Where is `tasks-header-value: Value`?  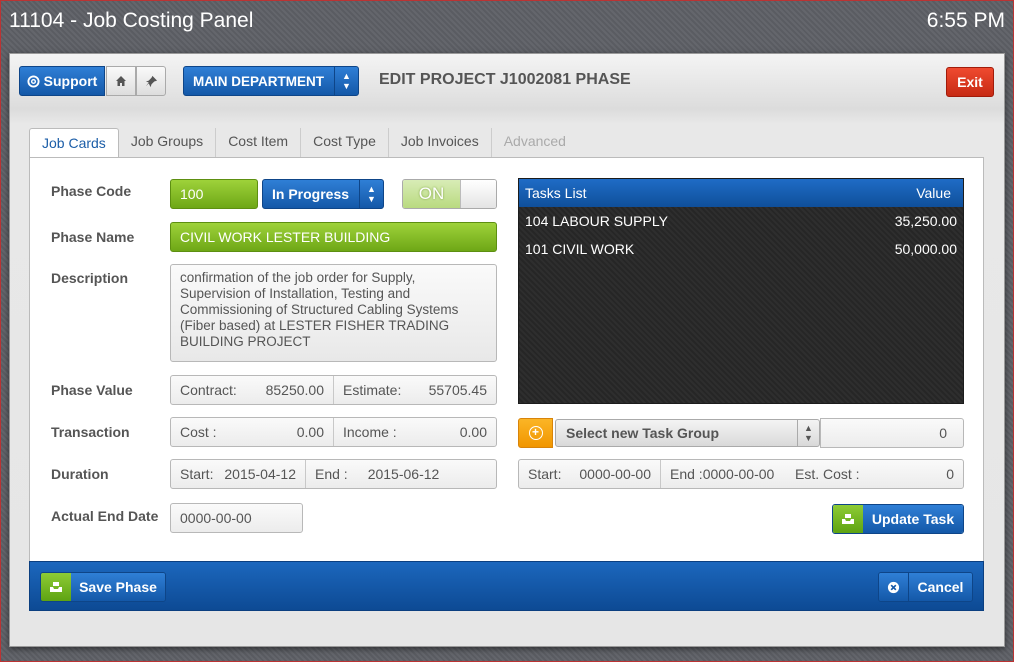 tasks-header-value: Value is located at coordinates (933, 193).